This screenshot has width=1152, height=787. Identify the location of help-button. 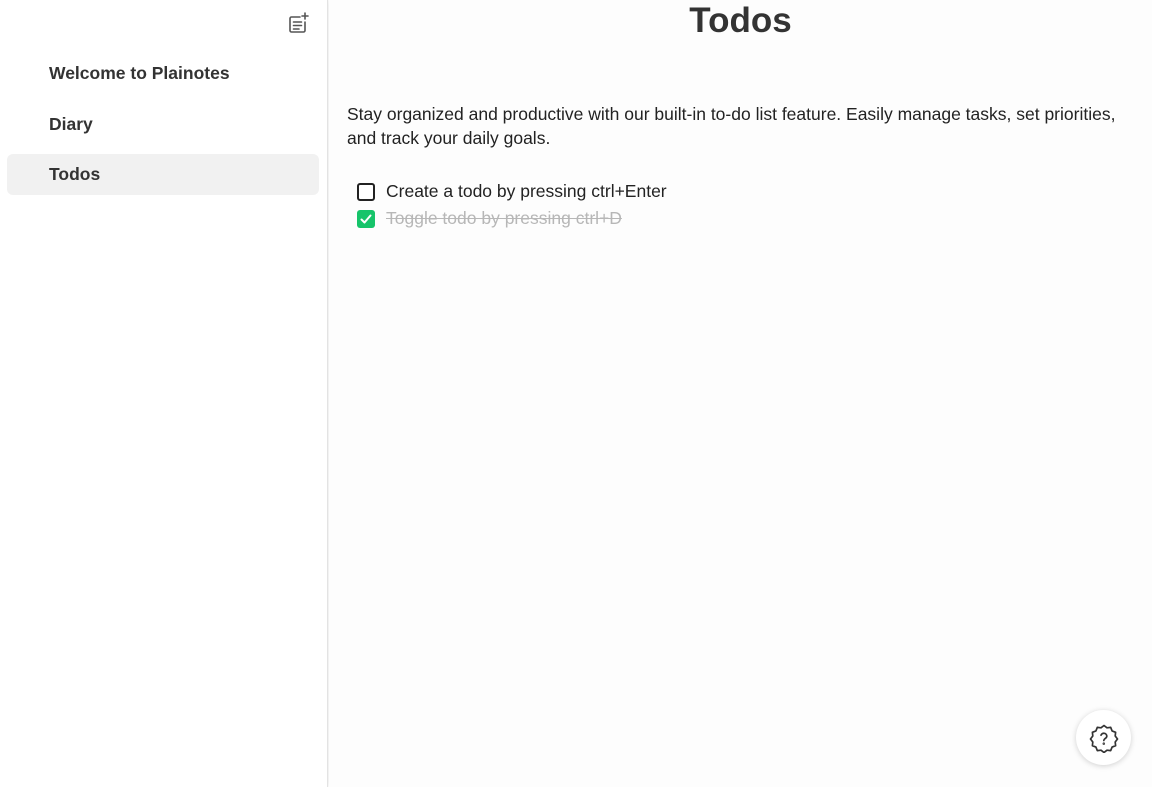
(1103, 737).